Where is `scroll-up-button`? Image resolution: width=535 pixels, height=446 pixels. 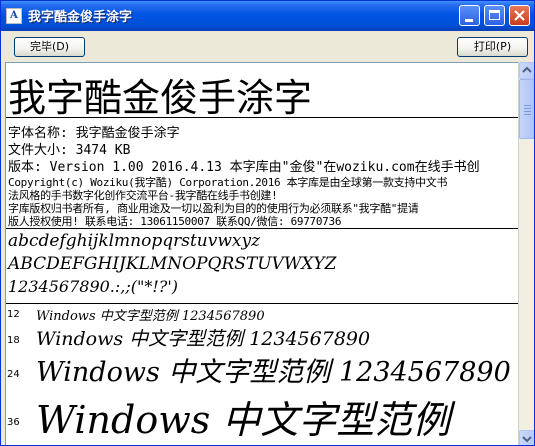
scroll-up-button is located at coordinates (526, 70).